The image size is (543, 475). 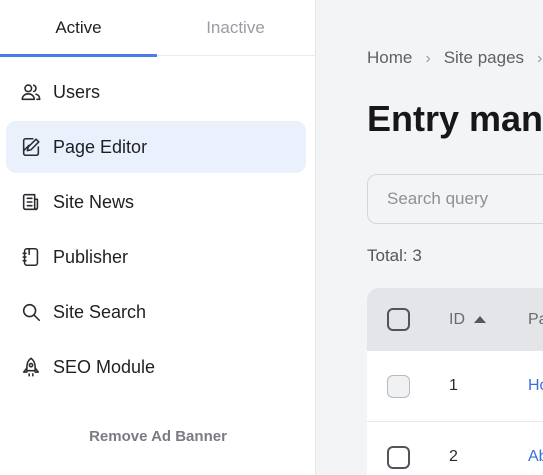 I want to click on news-icon, so click(x=31, y=202).